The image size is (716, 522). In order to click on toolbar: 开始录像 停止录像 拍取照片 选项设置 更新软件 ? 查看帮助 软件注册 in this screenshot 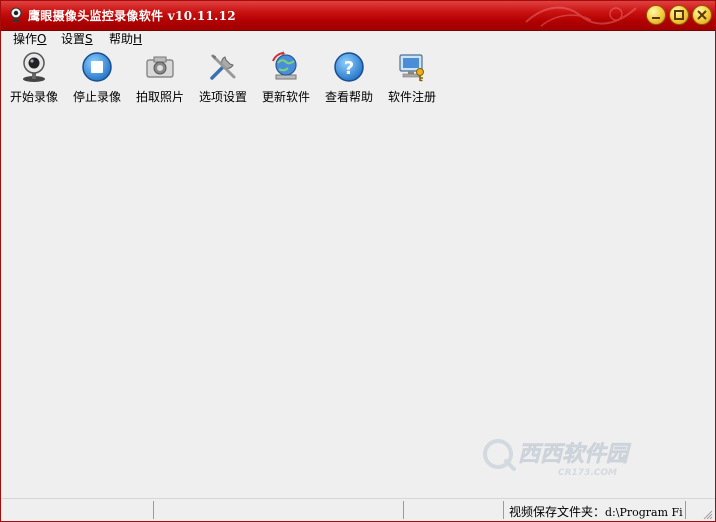, I will do `click(358, 78)`.